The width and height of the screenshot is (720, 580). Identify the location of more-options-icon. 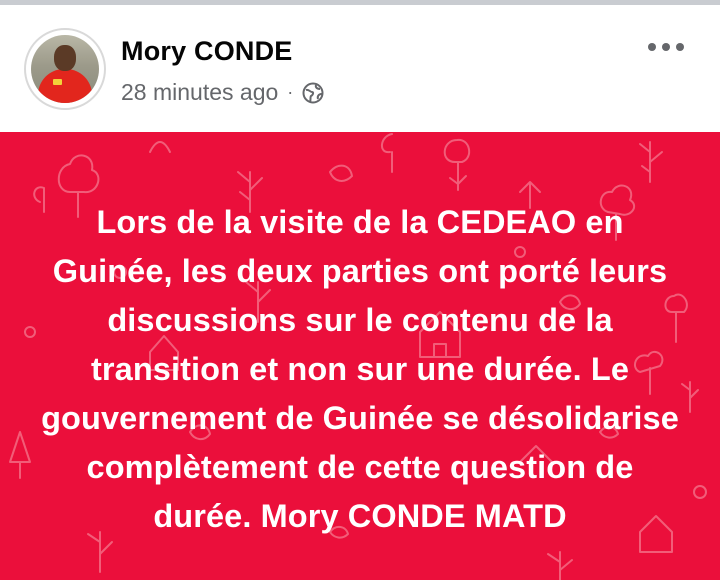
(666, 47).